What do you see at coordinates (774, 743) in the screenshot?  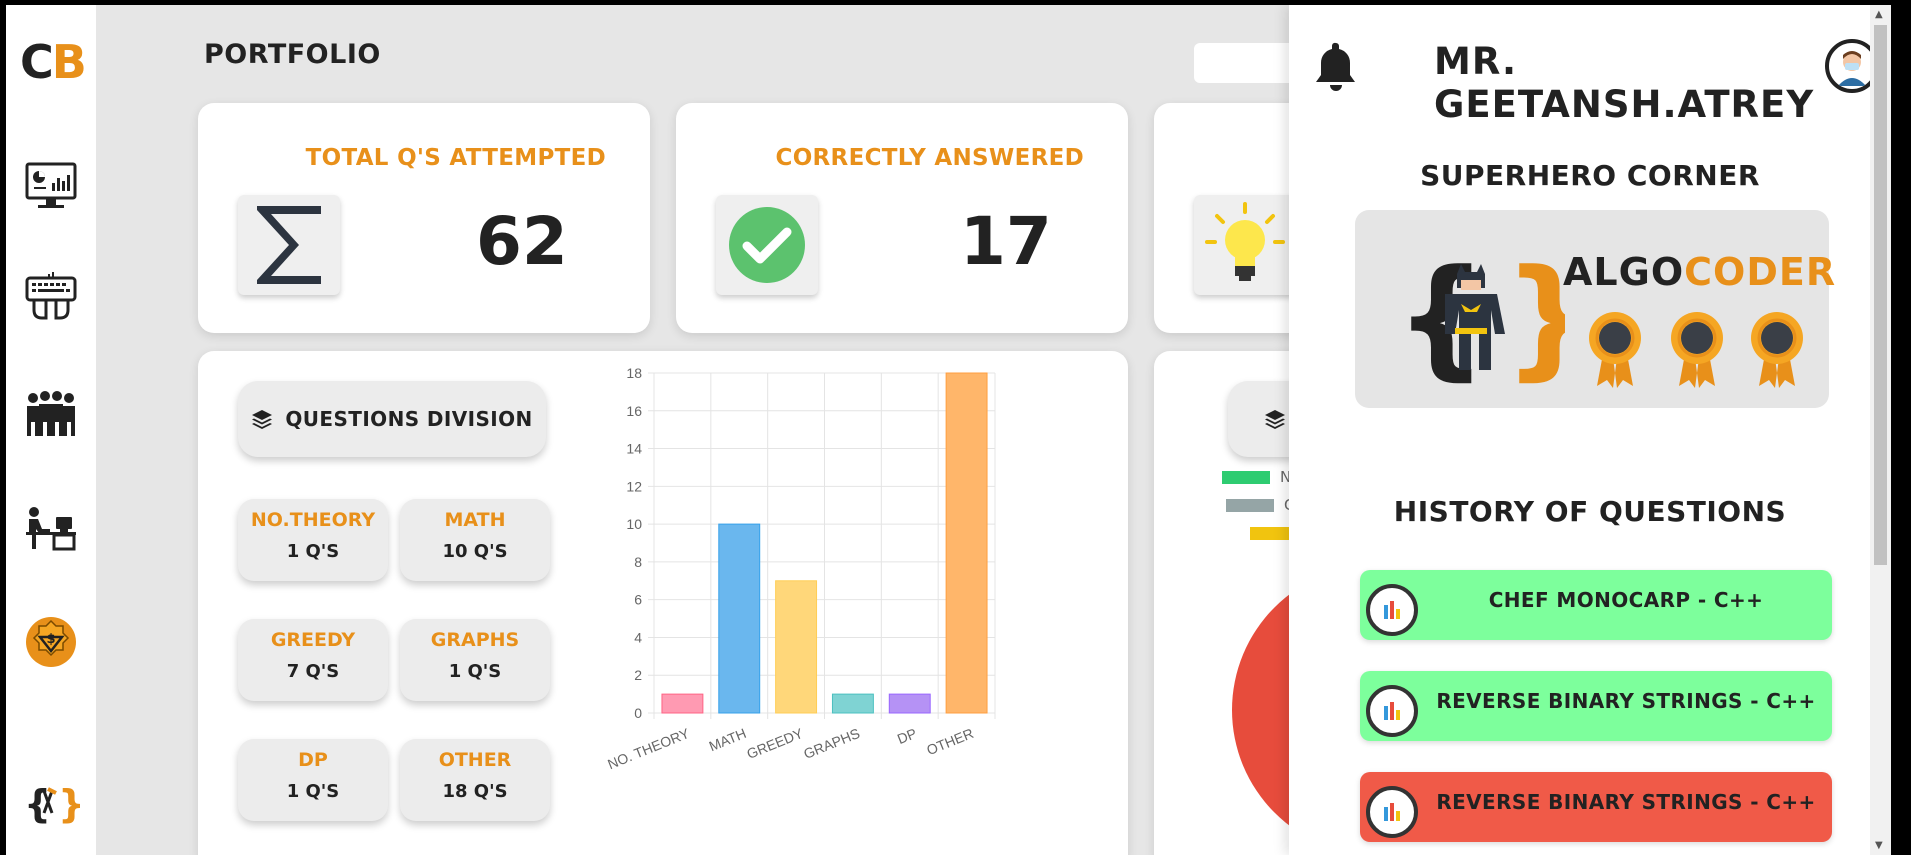 I see `x-tick-label: GREEDY` at bounding box center [774, 743].